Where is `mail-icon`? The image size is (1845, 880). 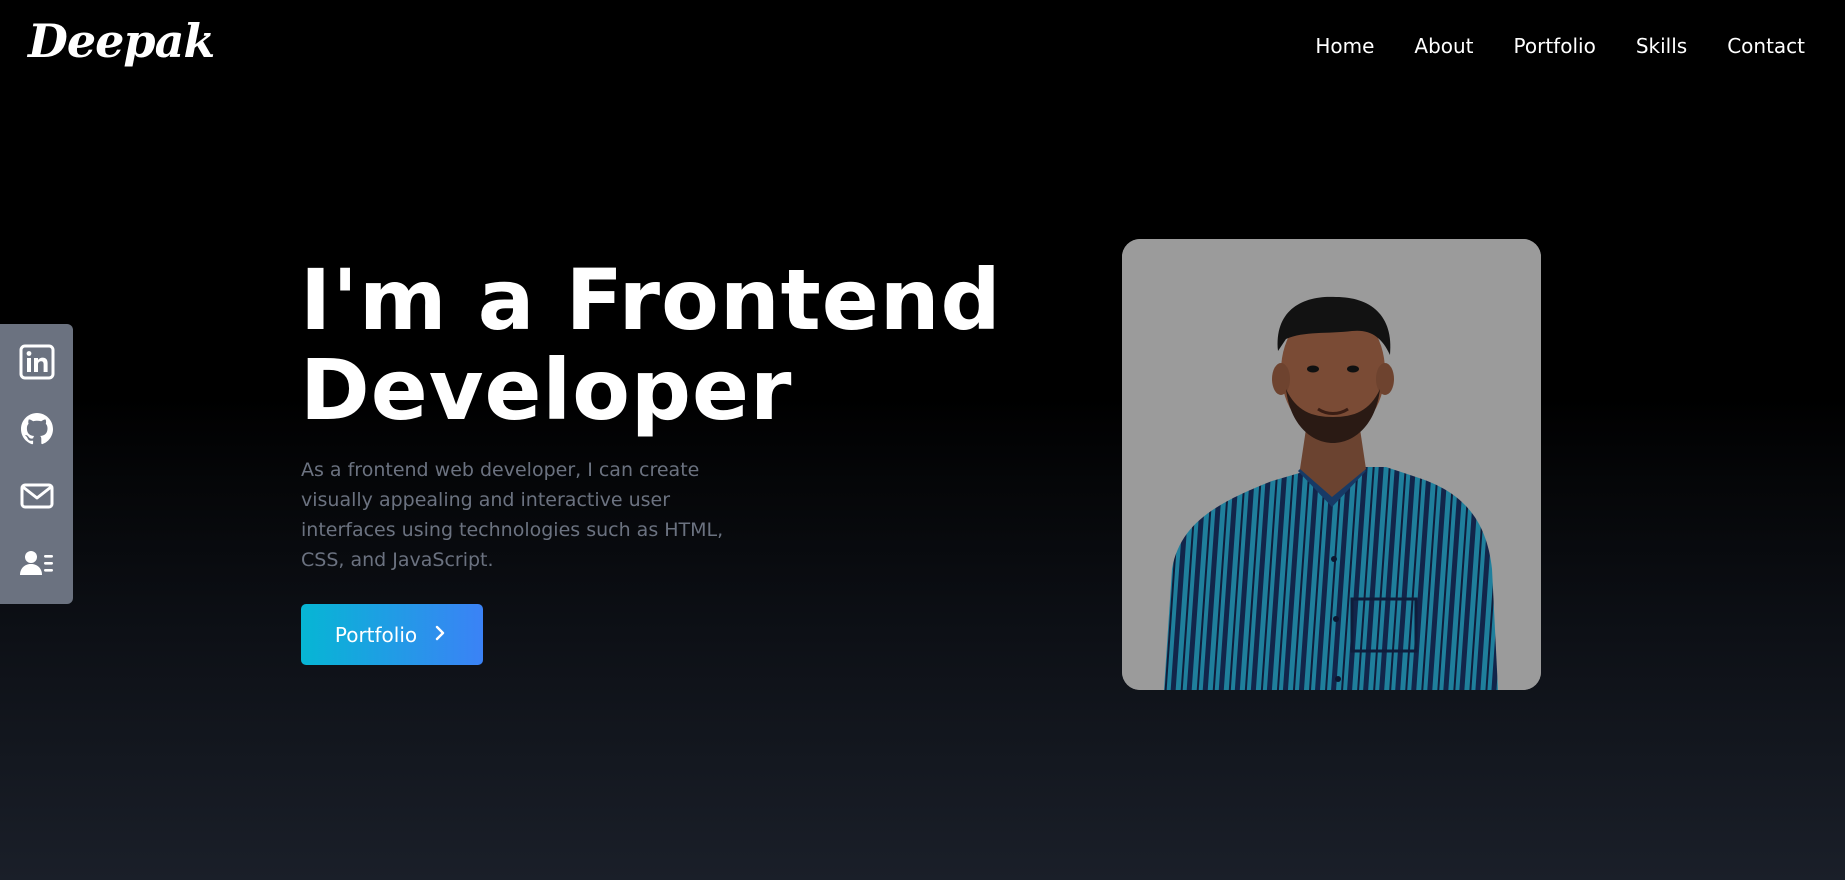 mail-icon is located at coordinates (37, 498).